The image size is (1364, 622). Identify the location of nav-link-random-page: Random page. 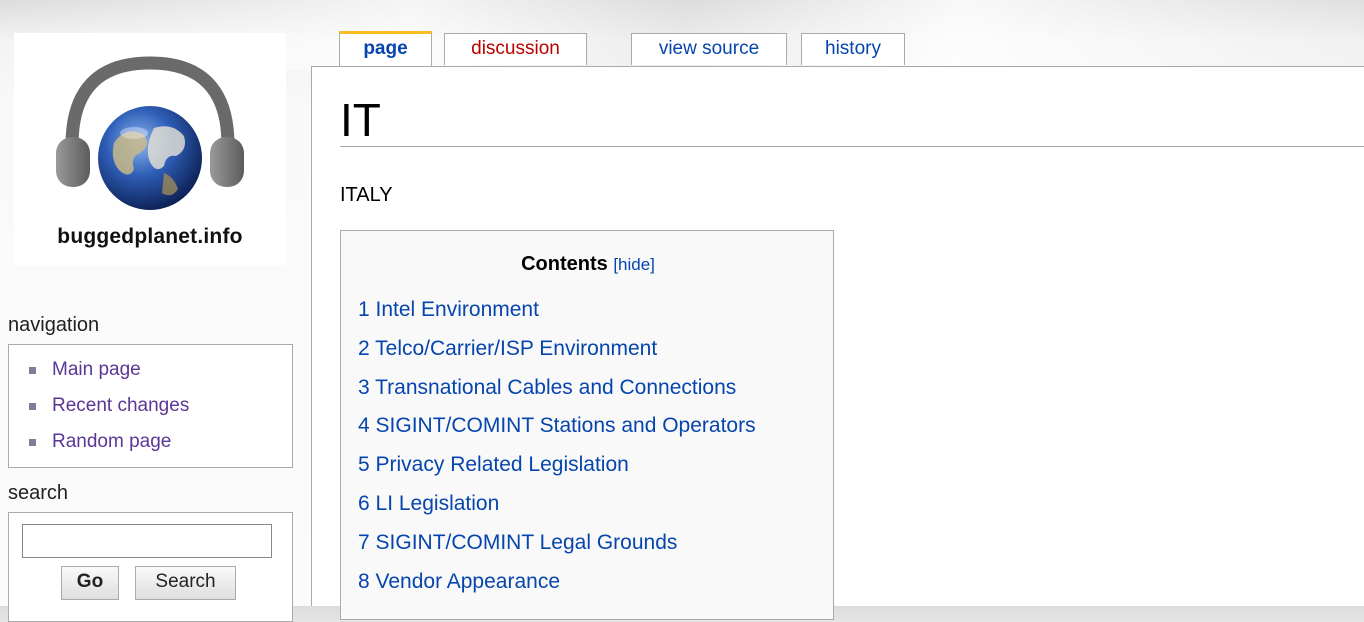
(111, 441).